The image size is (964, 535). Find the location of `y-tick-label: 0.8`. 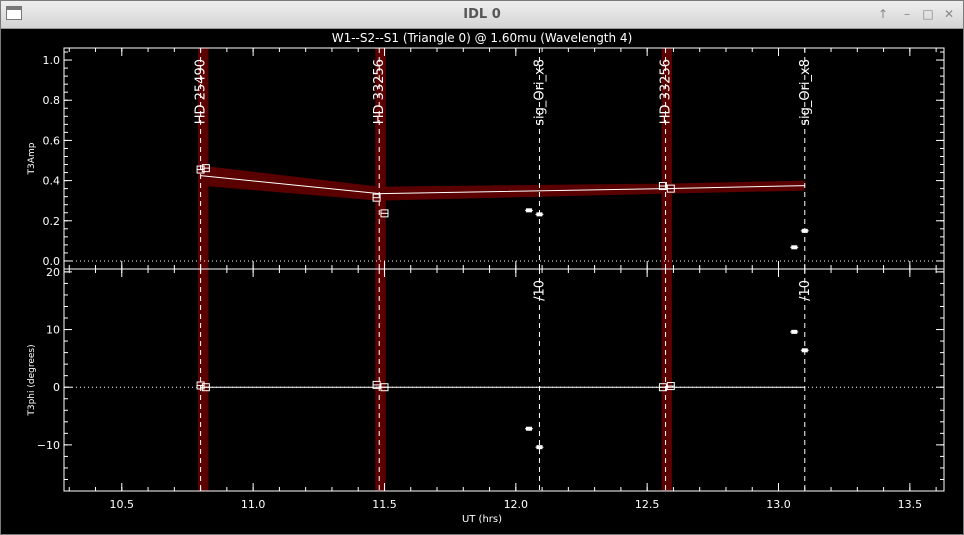

y-tick-label: 0.8 is located at coordinates (52, 100).